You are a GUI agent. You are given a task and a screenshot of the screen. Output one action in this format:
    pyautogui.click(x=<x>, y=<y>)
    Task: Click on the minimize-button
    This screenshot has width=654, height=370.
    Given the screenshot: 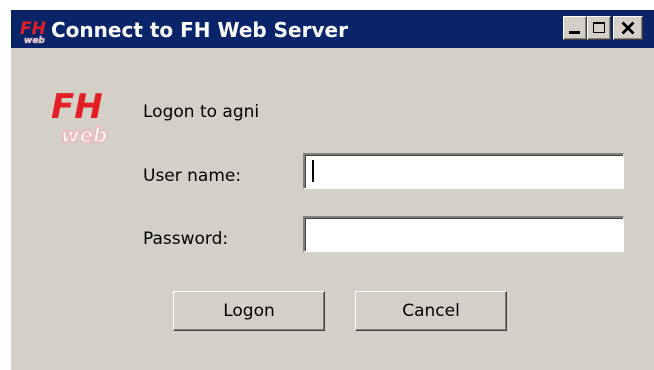 What is the action you would take?
    pyautogui.click(x=575, y=28)
    